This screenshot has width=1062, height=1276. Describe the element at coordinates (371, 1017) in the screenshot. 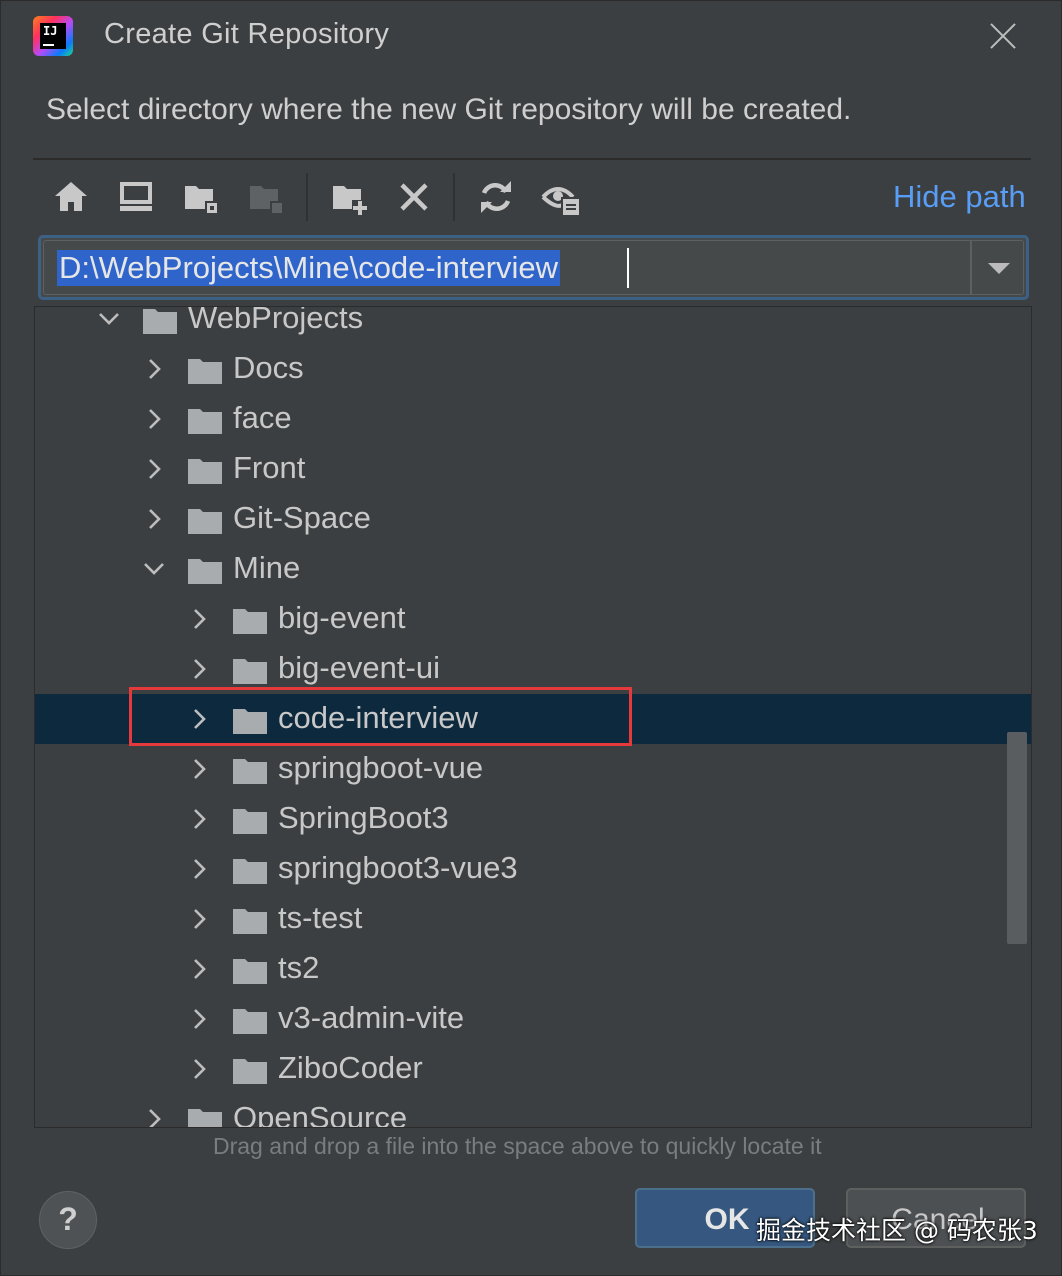

I see `tree-item-label: v3-admin-vite` at that location.